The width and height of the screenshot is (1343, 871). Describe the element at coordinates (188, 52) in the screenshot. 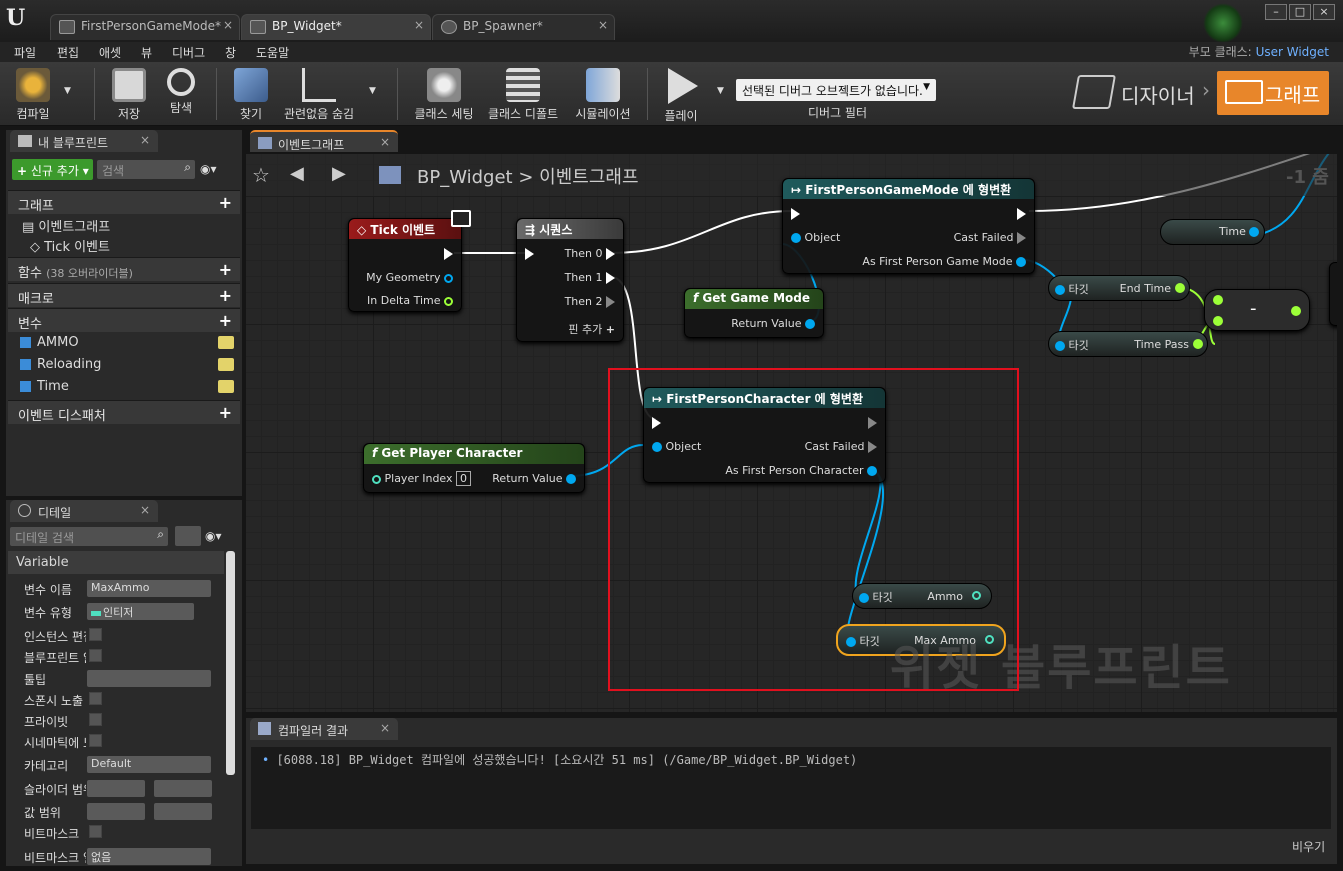

I see `menu-debug: 디버그` at that location.